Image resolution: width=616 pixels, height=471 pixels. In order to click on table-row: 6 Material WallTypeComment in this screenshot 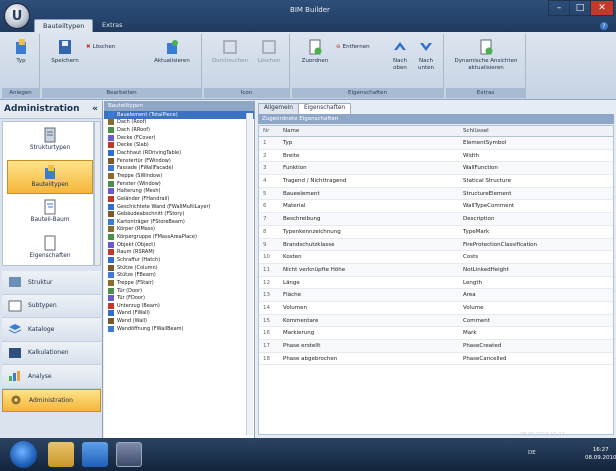, I will do `click(436, 207)`.